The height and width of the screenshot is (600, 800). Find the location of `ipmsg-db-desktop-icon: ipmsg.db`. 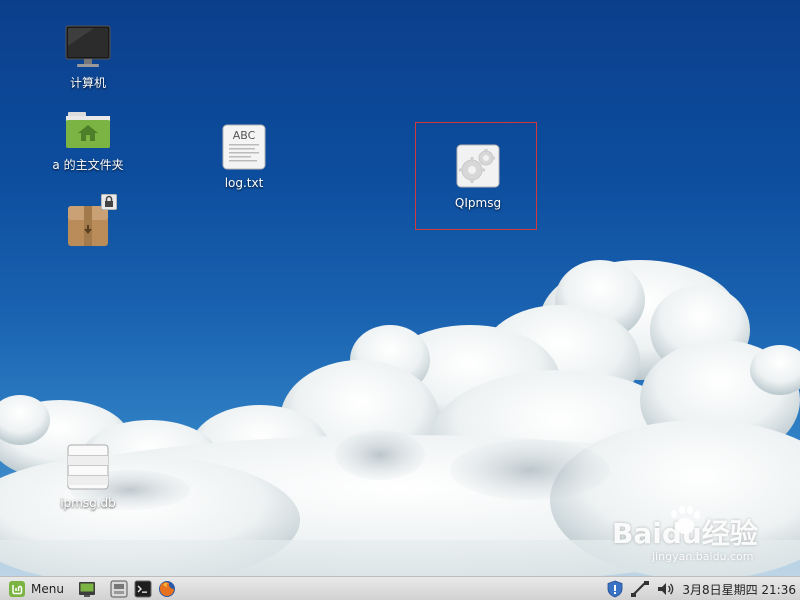

ipmsg-db-desktop-icon: ipmsg.db is located at coordinates (88, 477).